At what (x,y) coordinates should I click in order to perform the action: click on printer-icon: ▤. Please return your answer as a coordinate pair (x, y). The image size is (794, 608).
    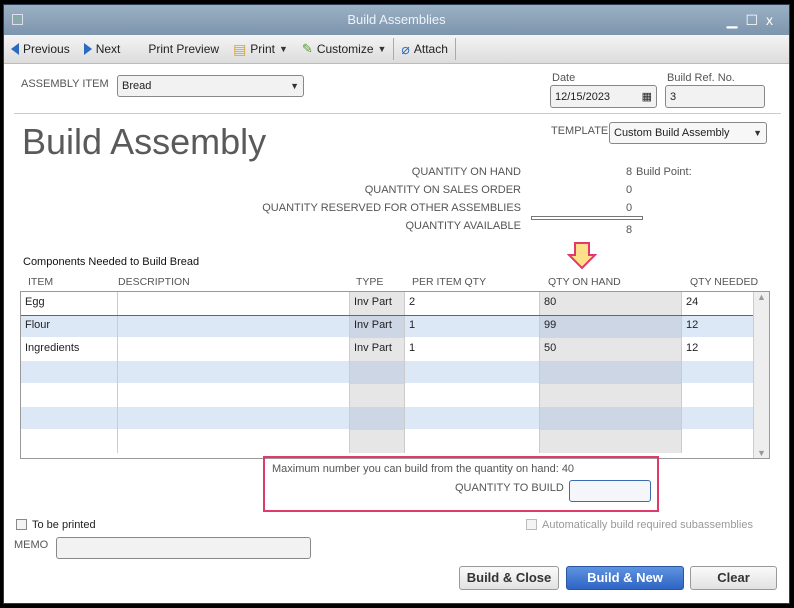
    Looking at the image, I should click on (240, 48).